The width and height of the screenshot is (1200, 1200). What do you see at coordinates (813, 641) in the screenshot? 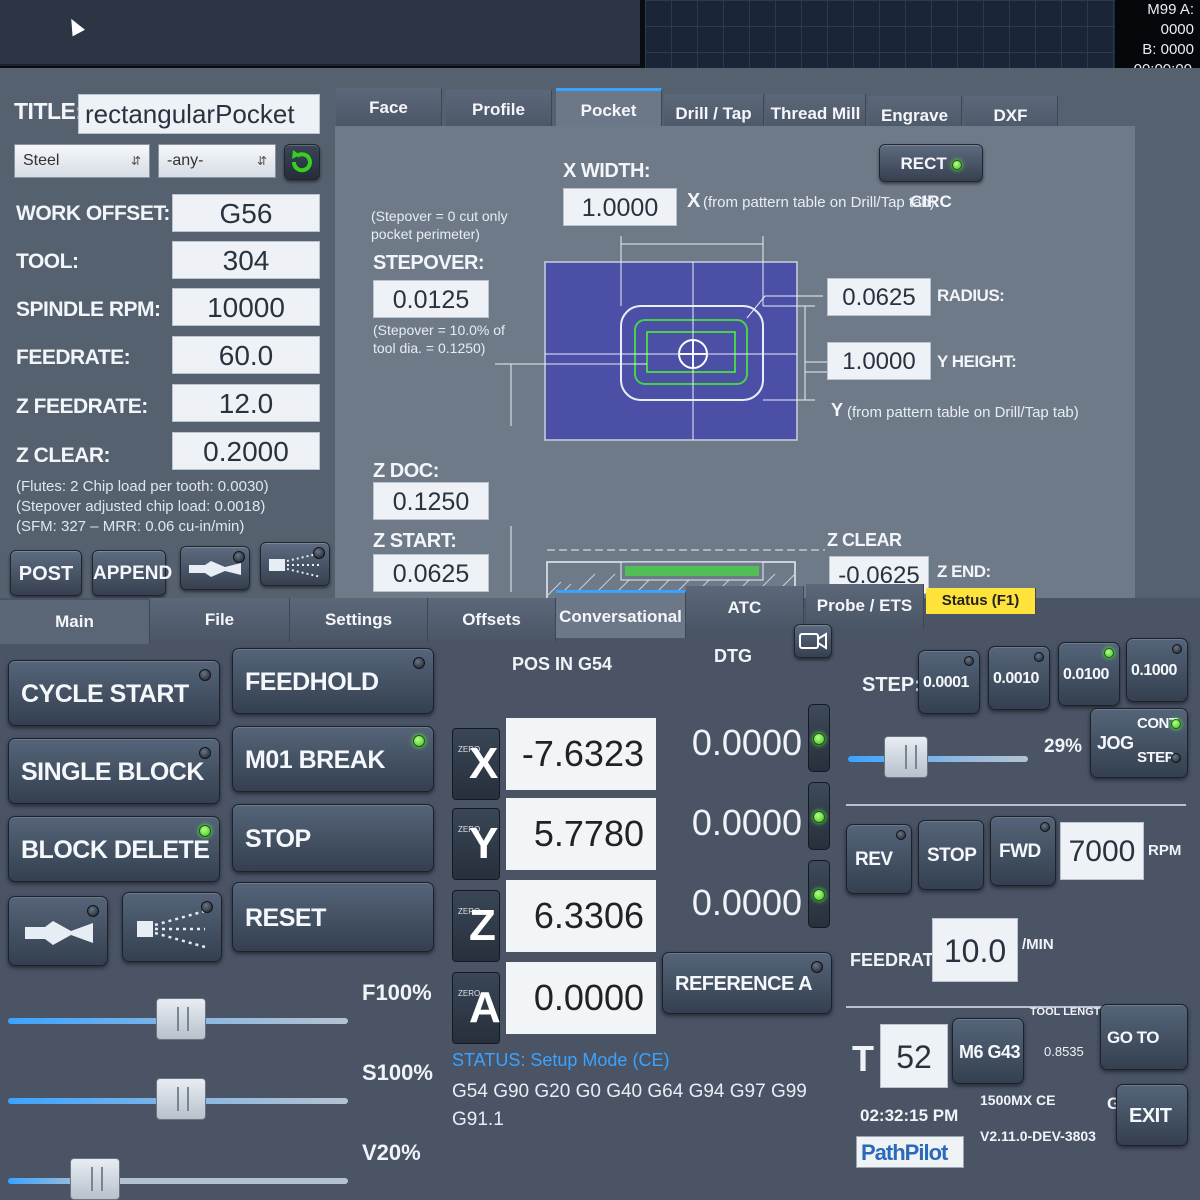
I see `camera-button` at bounding box center [813, 641].